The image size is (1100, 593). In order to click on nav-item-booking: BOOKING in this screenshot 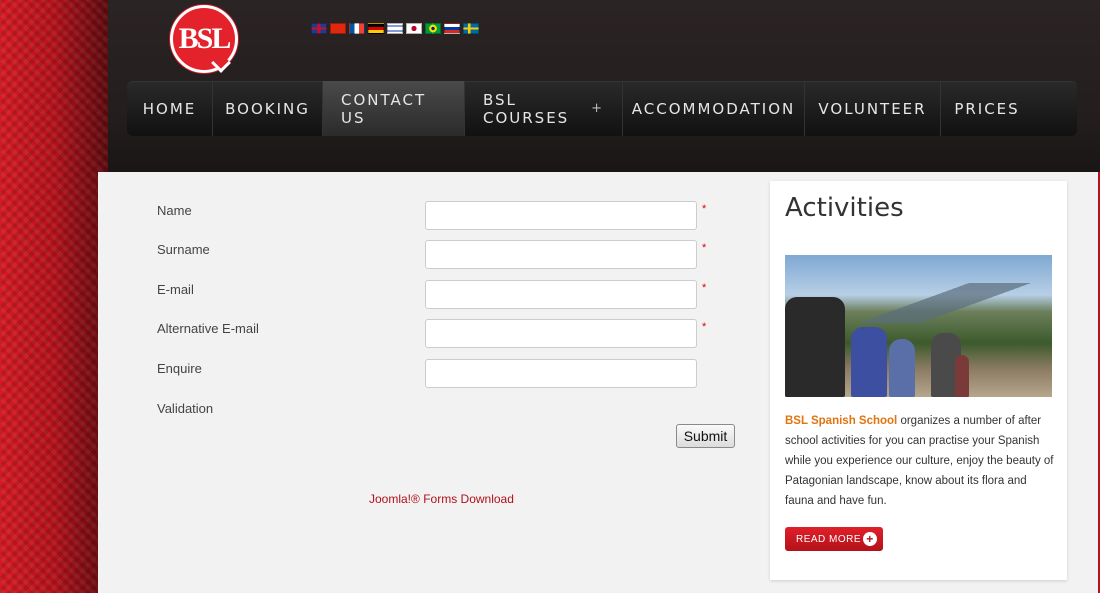, I will do `click(268, 108)`.